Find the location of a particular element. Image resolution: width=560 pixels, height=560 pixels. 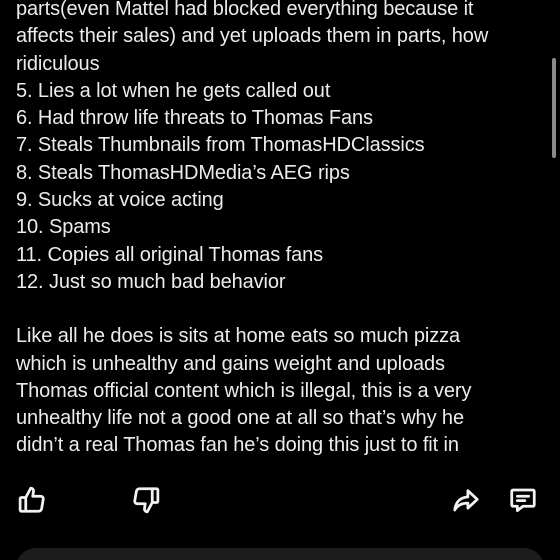

list-item: 9. Sucks at voice acting is located at coordinates (120, 200).